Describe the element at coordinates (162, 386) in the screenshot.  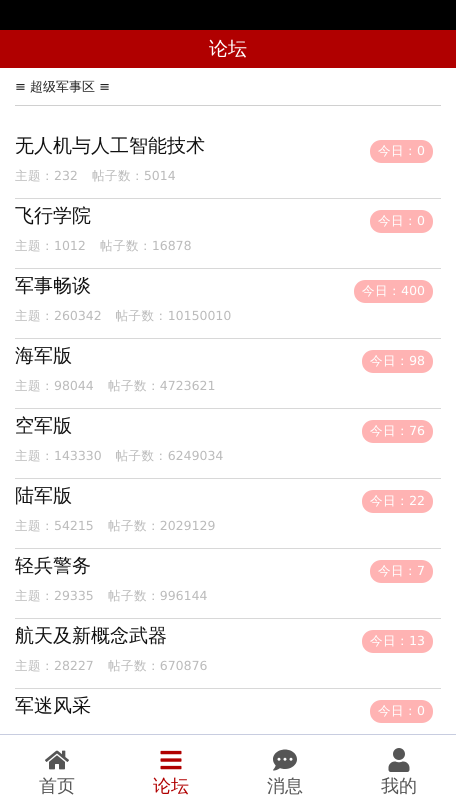
I see `post-count: 帖子数：4723621` at that location.